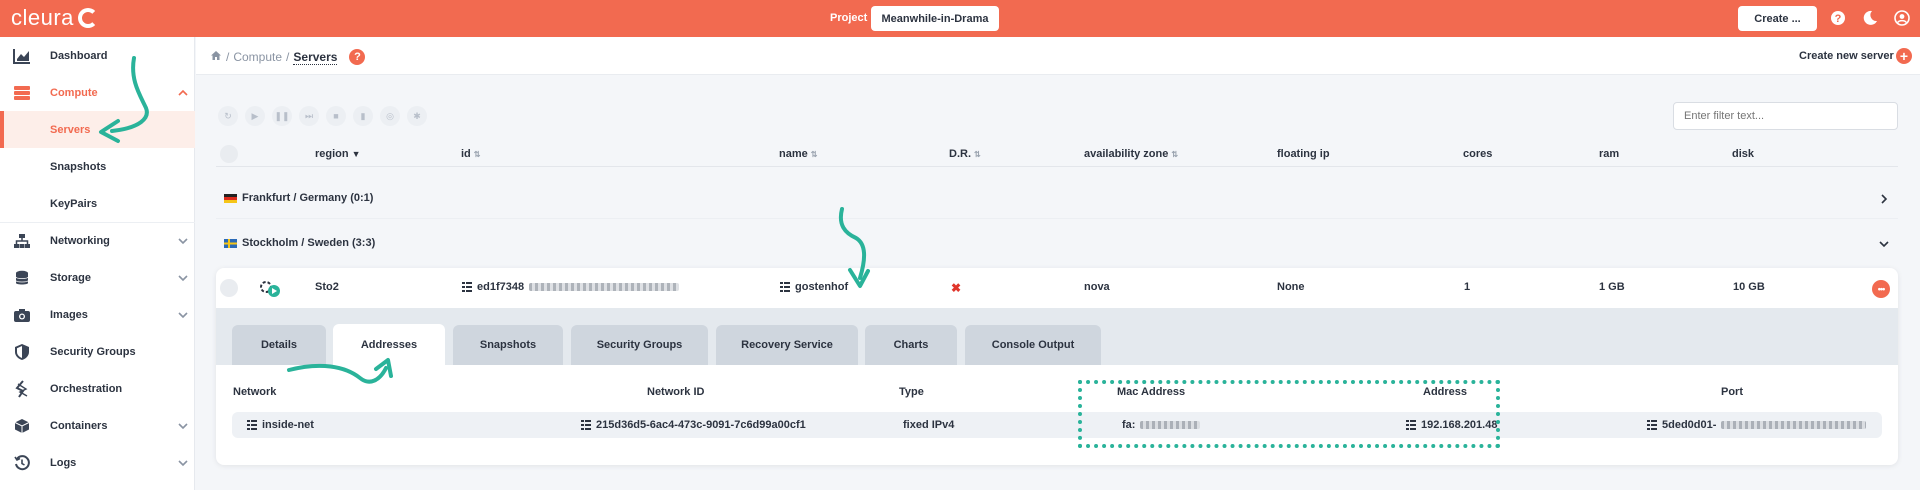 Image resolution: width=1920 pixels, height=490 pixels. I want to click on project-selector-button: Meanwhile-in-Drama, so click(935, 18).